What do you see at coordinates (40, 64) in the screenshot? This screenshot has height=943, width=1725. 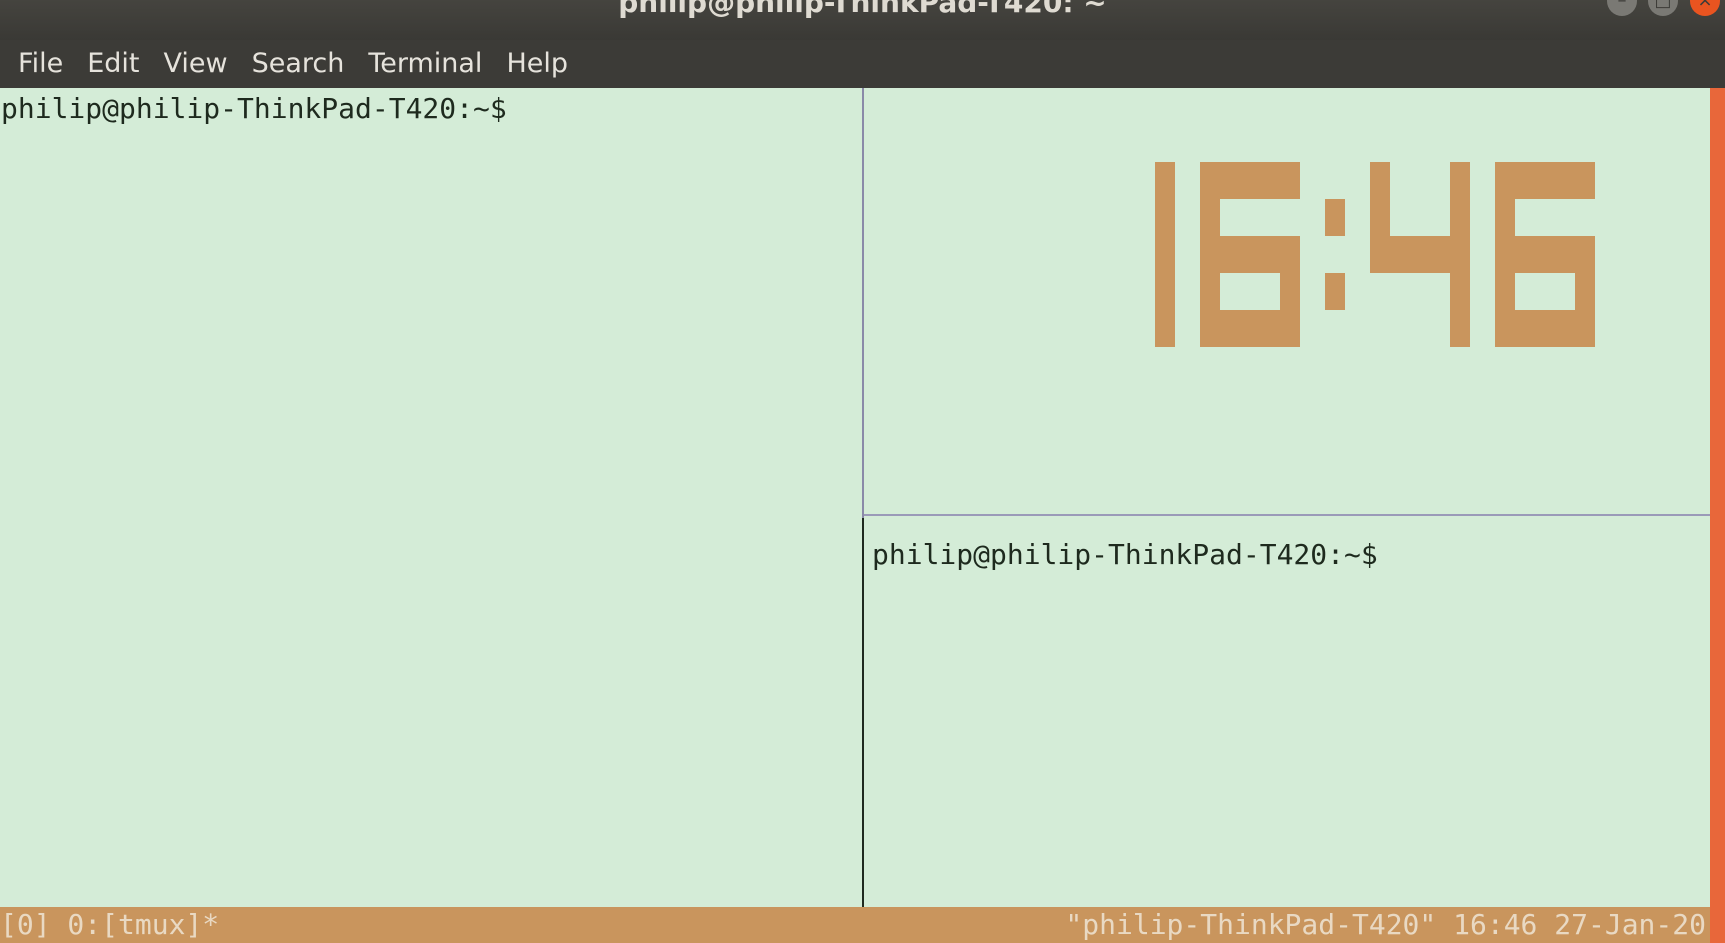 I see `menu-file: File` at bounding box center [40, 64].